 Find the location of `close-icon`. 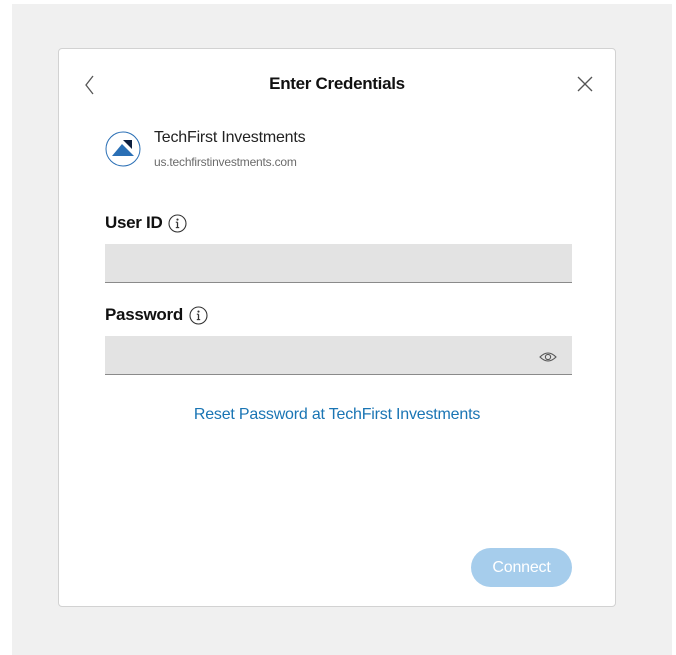

close-icon is located at coordinates (585, 84).